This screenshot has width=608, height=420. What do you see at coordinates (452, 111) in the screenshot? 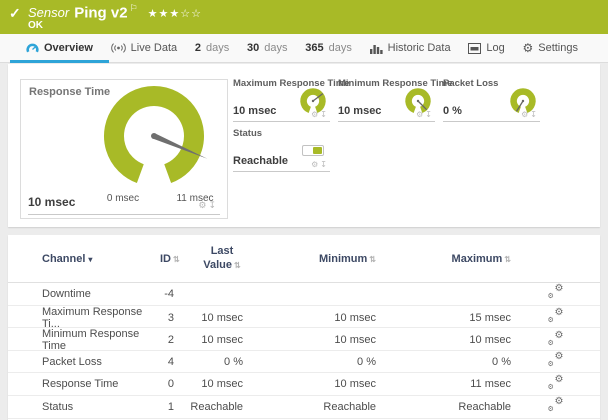
I see `packet-loss-value: 0 %` at bounding box center [452, 111].